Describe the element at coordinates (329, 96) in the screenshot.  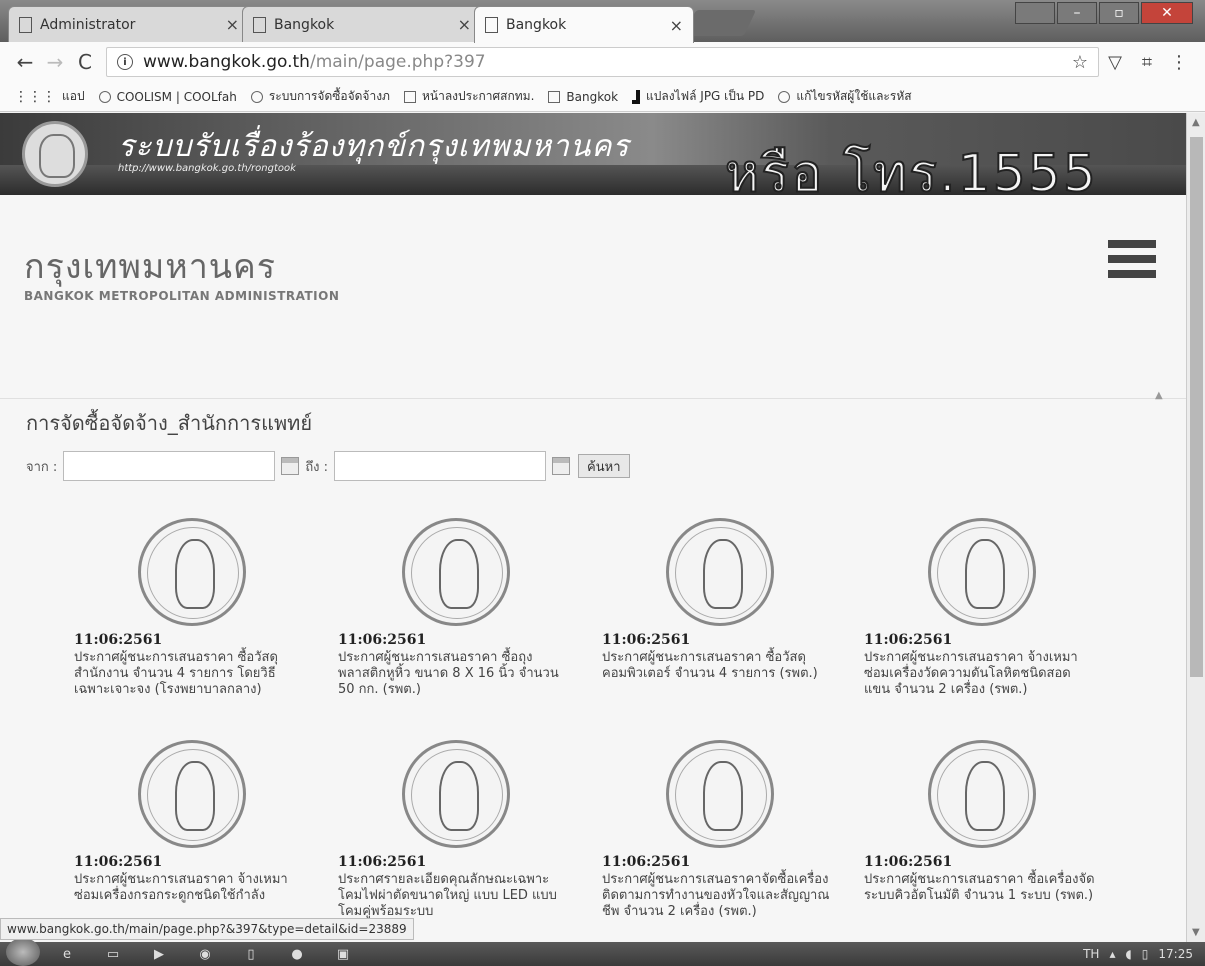
I see `bookmark-label: ระบบการจัดซื้อจัดจ้างภ` at that location.